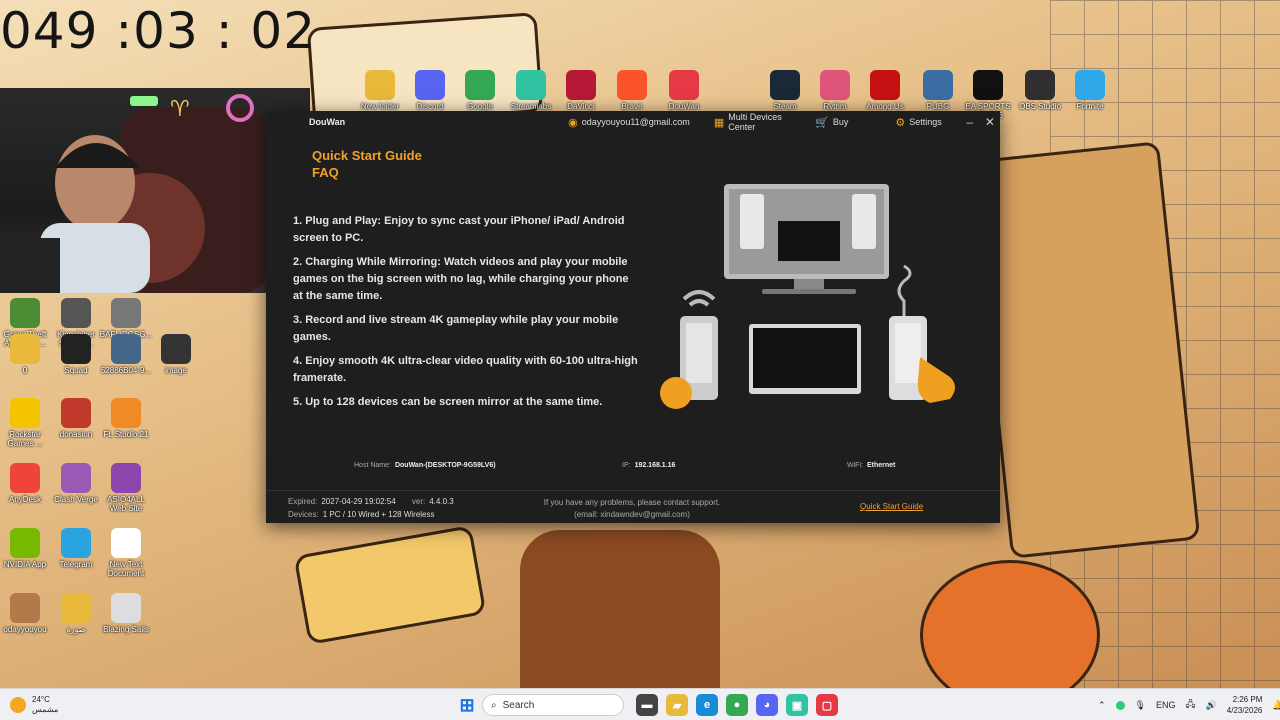 The width and height of the screenshot is (1280, 720). Describe the element at coordinates (719, 122) in the screenshot. I see `devices-icon: ▦` at that location.